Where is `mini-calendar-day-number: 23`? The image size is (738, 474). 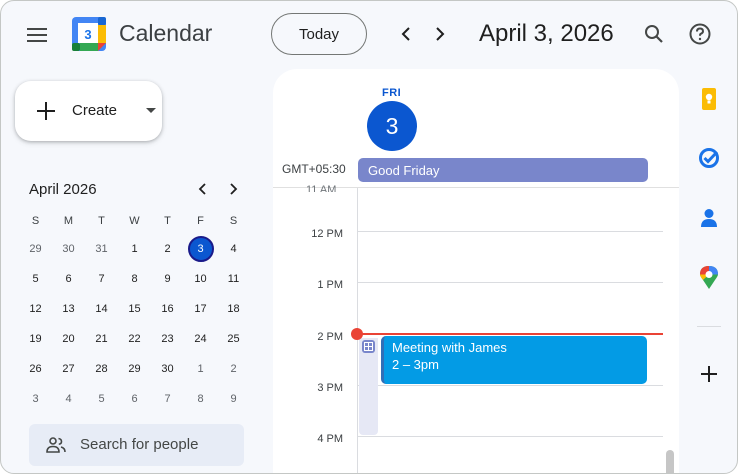
mini-calendar-day-number: 23 is located at coordinates (167, 339).